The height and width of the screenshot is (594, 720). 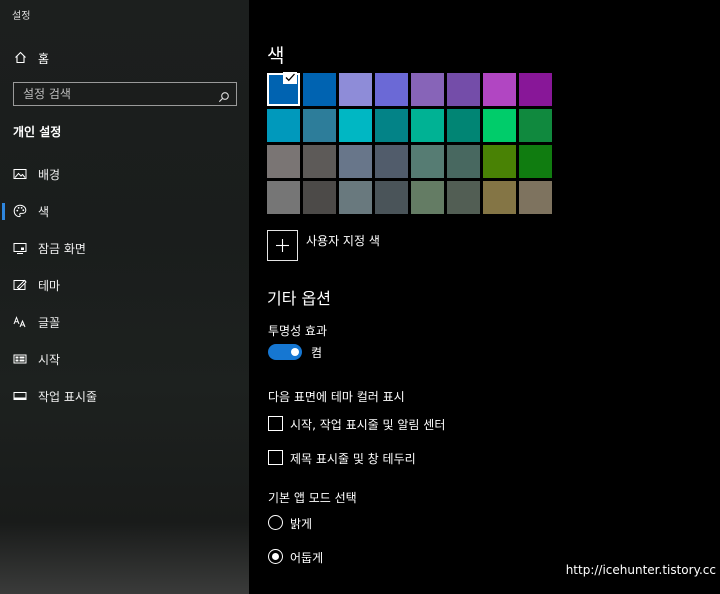 I want to click on accent-surfaces-label: 다음 표면에 테마 컬러 표시, so click(x=336, y=397).